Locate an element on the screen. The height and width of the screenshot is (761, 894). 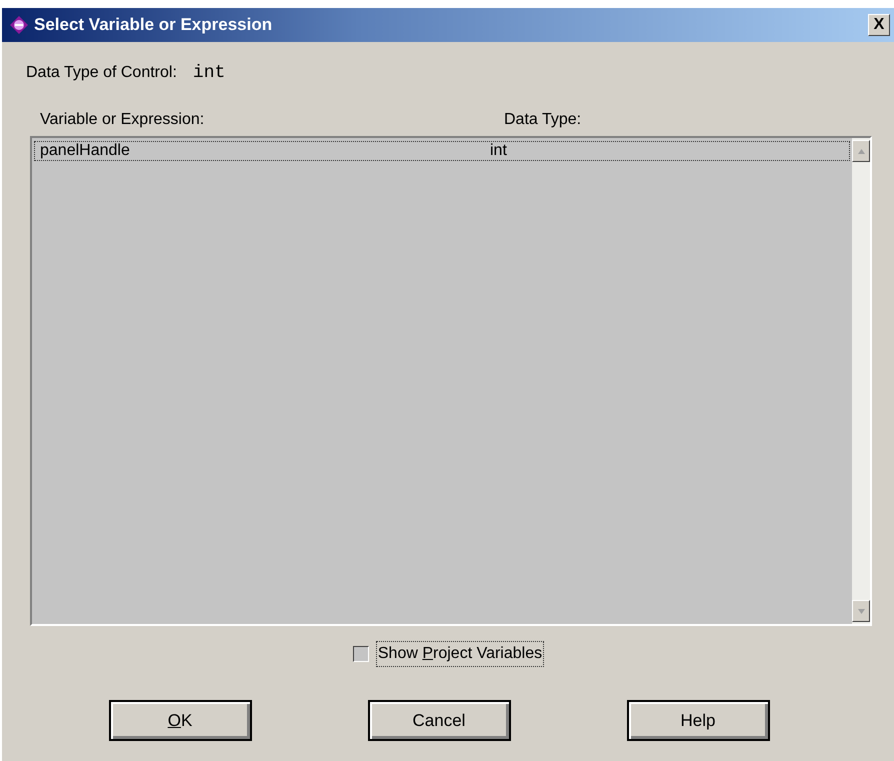
checkbox-label: Show Project Variables is located at coordinates (460, 654).